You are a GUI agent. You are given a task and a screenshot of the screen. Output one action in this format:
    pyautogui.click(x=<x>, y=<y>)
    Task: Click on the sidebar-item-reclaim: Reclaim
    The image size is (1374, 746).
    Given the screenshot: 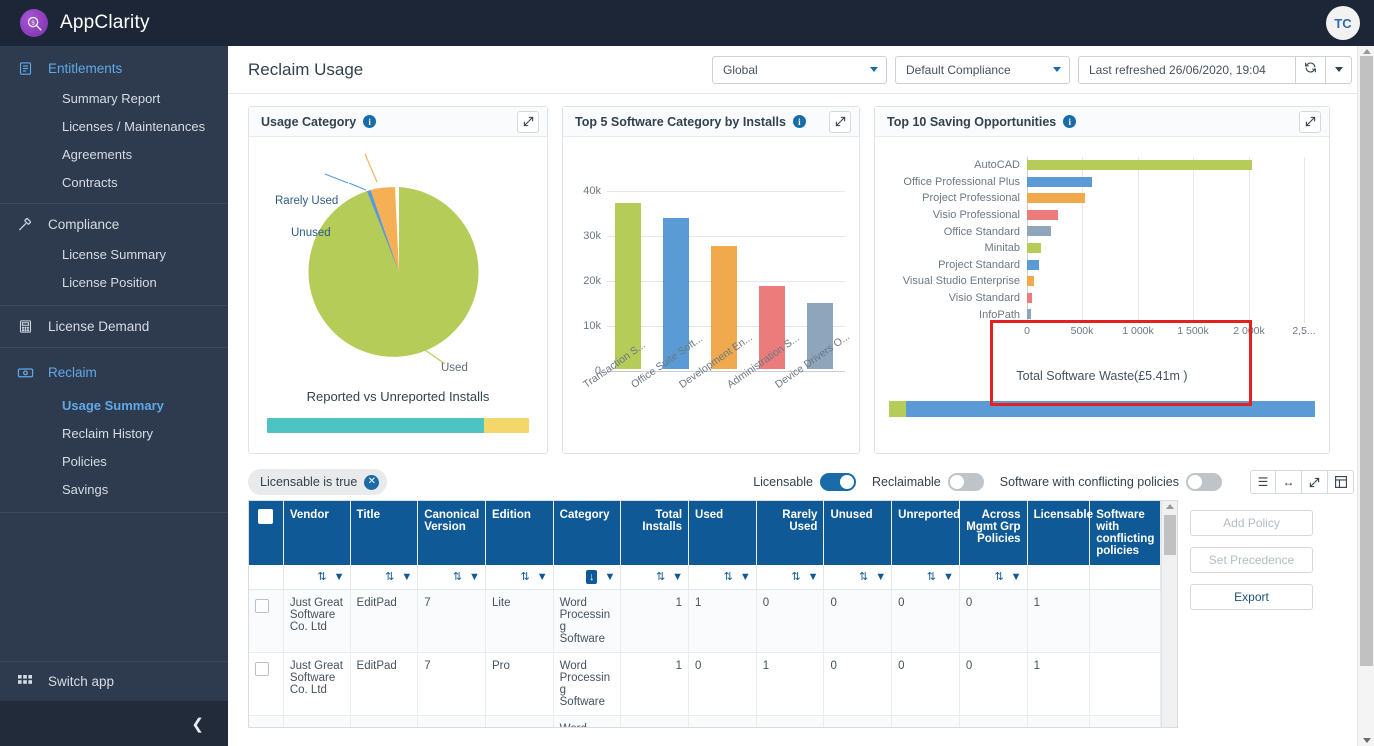 What is the action you would take?
    pyautogui.click(x=114, y=372)
    